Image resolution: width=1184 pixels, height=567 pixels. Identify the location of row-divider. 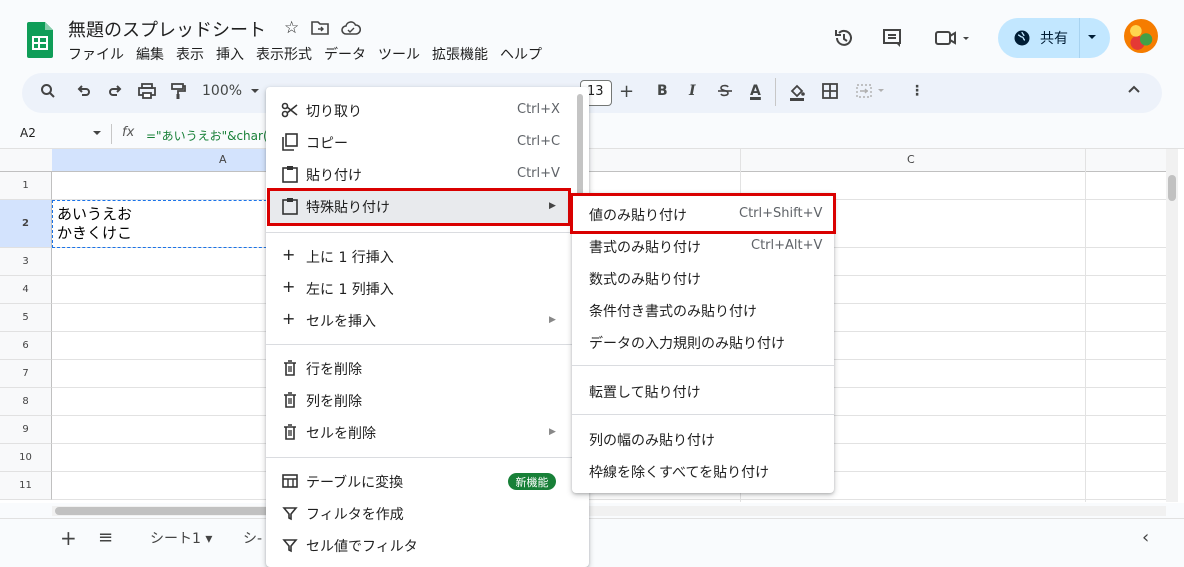
(609, 499).